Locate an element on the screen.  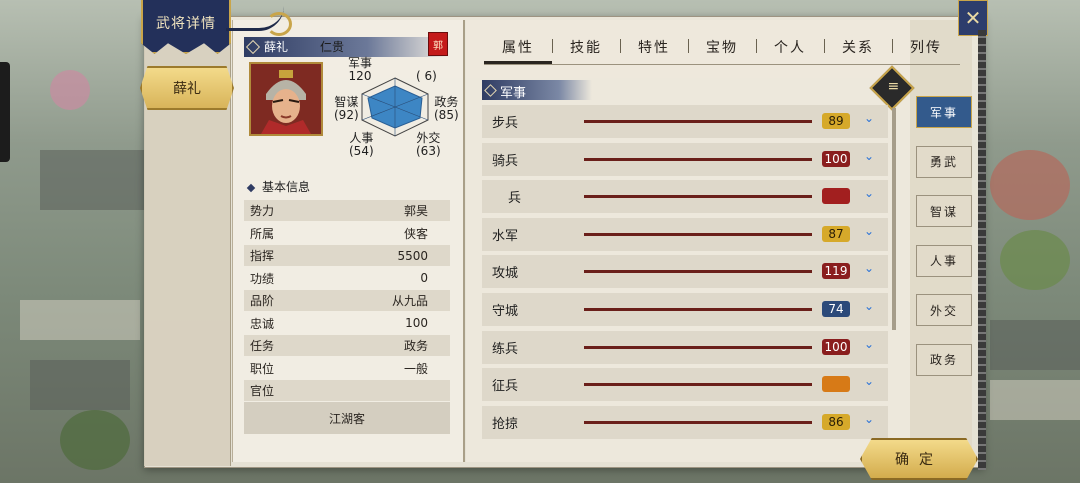
tab-traits: 特性 is located at coordinates (654, 47).